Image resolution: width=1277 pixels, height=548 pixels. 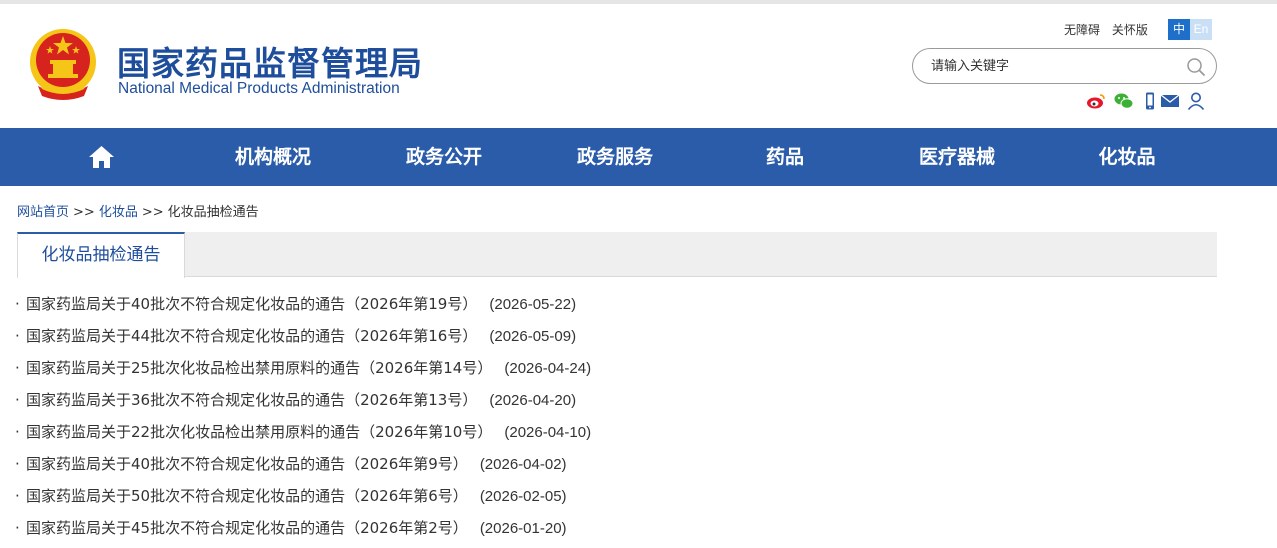 What do you see at coordinates (1082, 30) in the screenshot?
I see `accessibility-link: 无障碍` at bounding box center [1082, 30].